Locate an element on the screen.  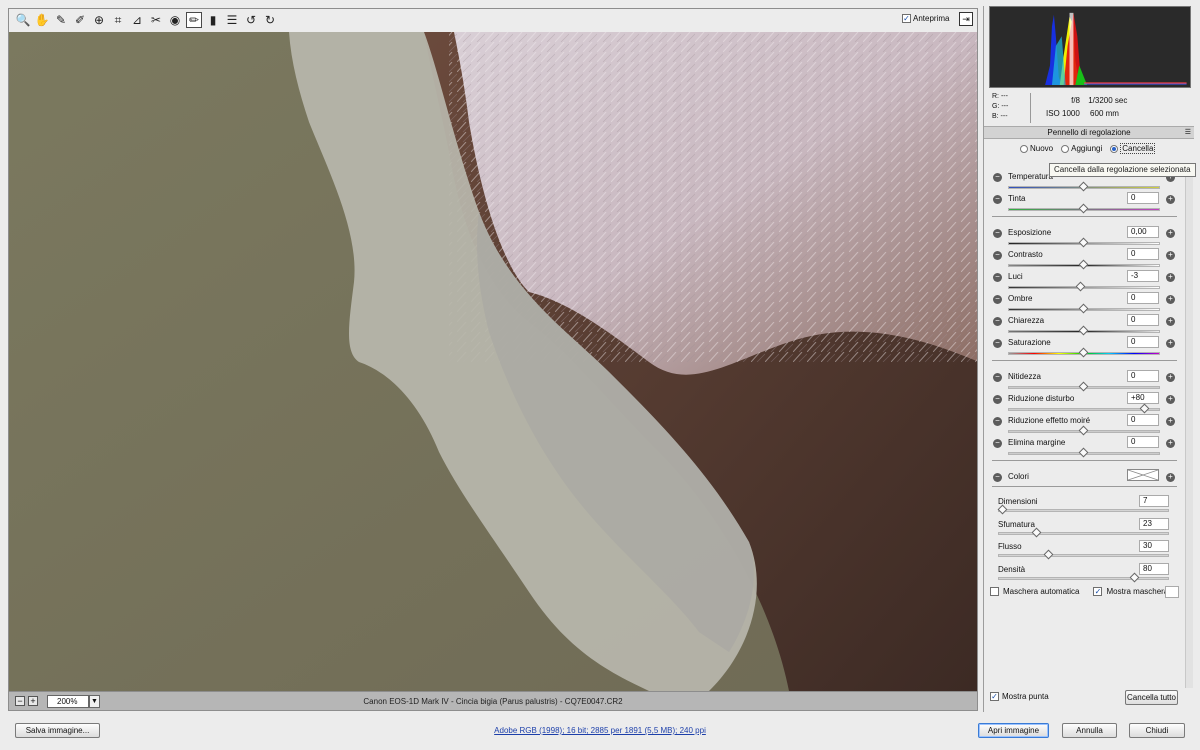
show-pins-checkbox: ✓ is located at coordinates (994, 696).